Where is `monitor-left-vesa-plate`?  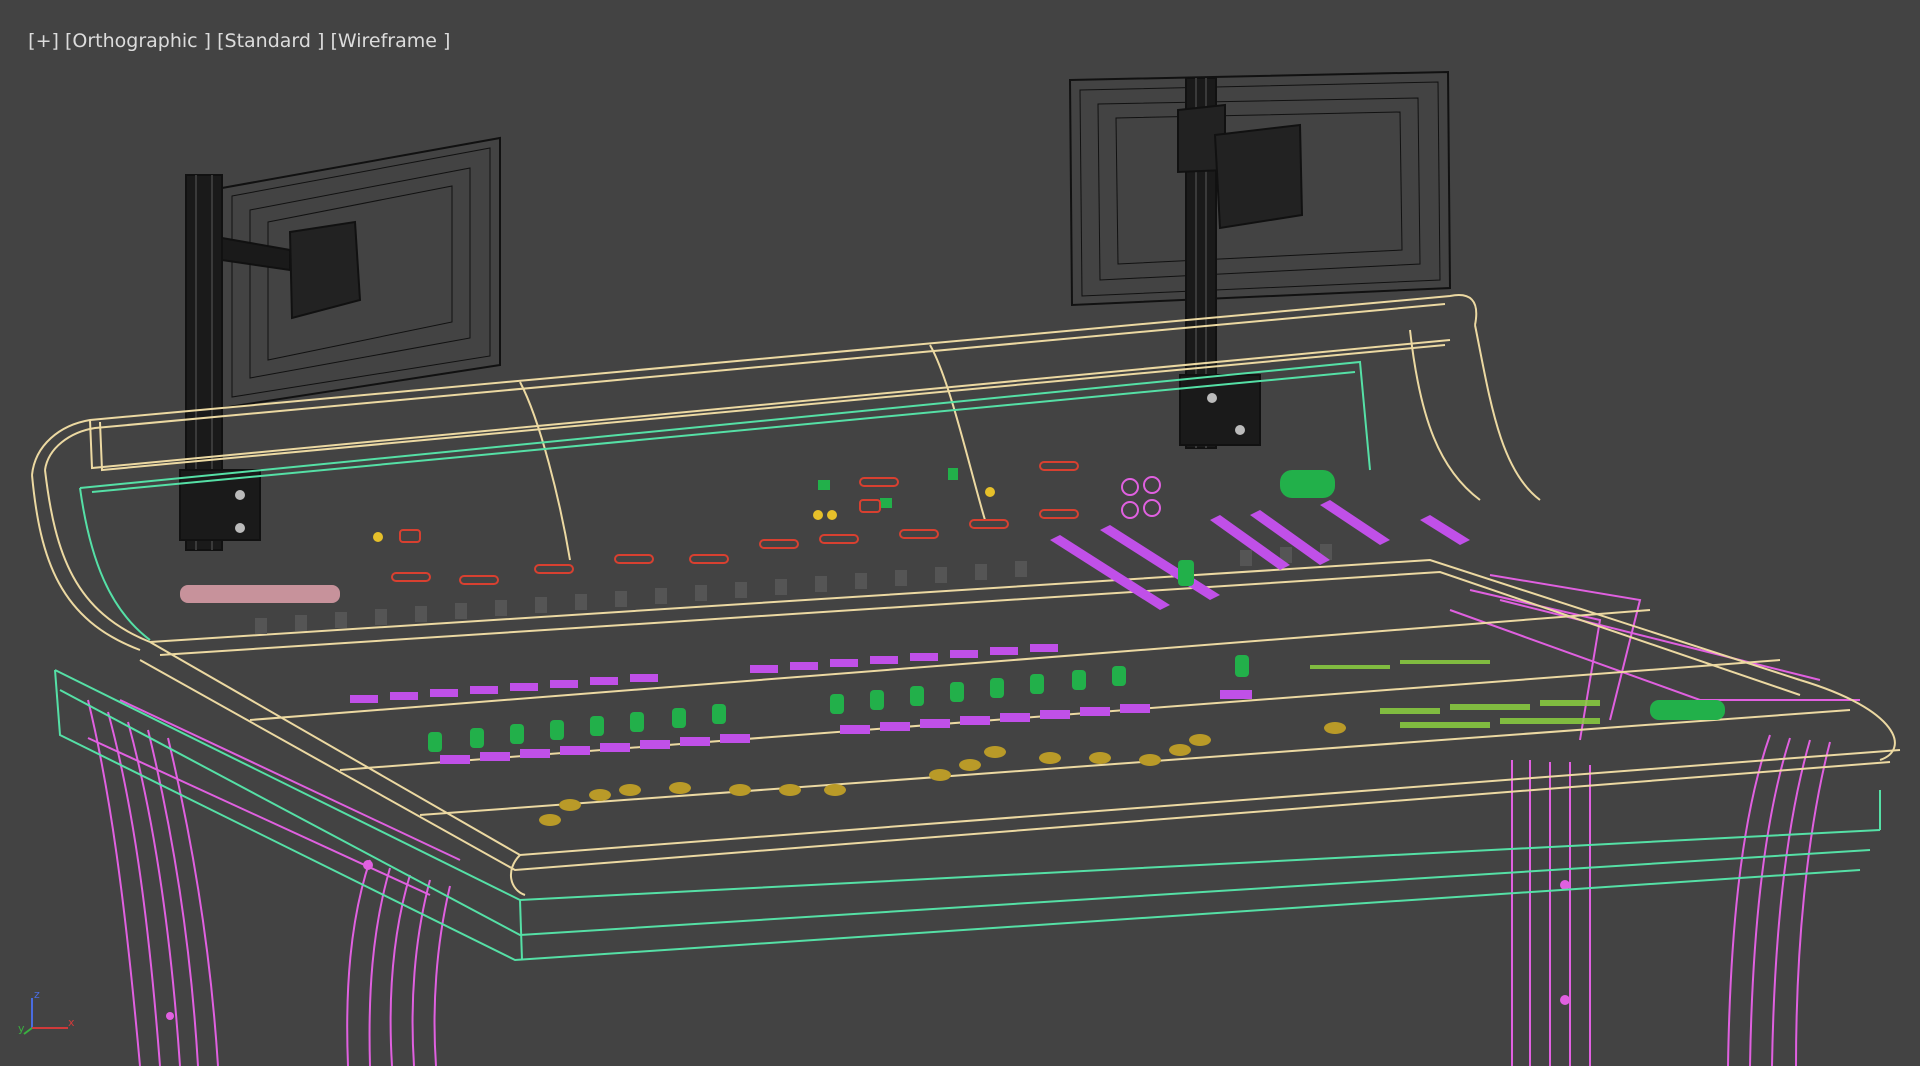
monitor-left-vesa-plate is located at coordinates (325, 270).